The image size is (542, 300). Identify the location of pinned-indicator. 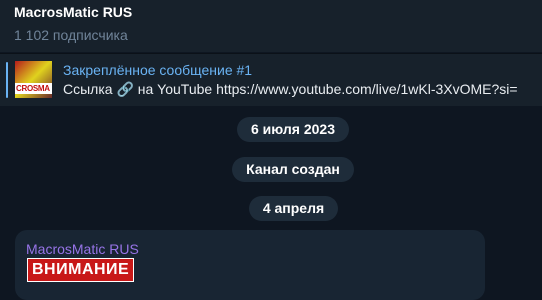
(7, 80).